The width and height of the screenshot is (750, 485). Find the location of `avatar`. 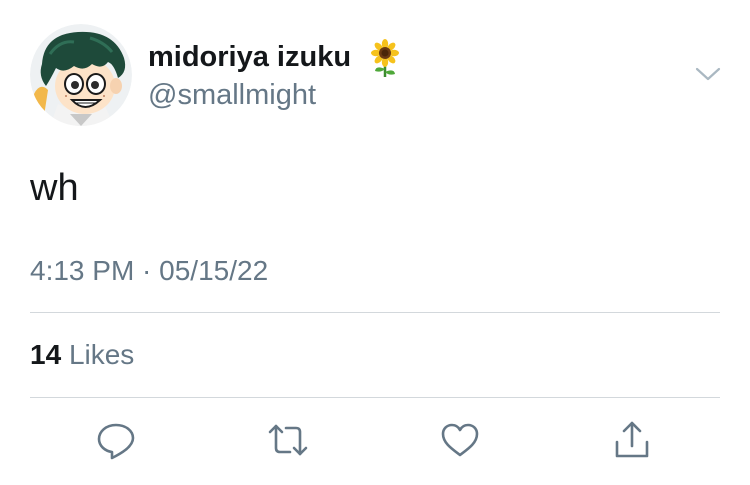

avatar is located at coordinates (81, 75).